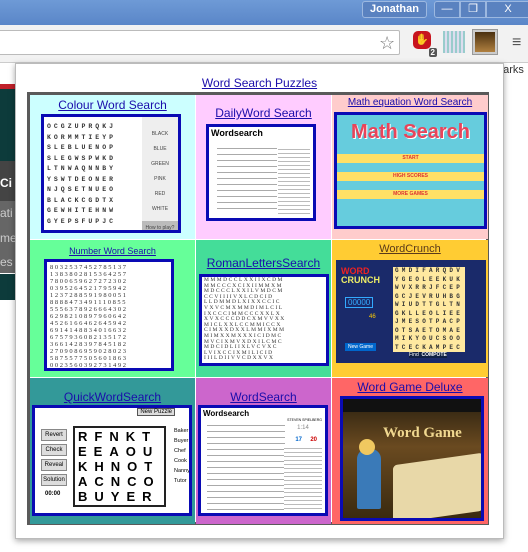  What do you see at coordinates (485, 42) in the screenshot?
I see `word-puzzles-extension-icon` at bounding box center [485, 42].